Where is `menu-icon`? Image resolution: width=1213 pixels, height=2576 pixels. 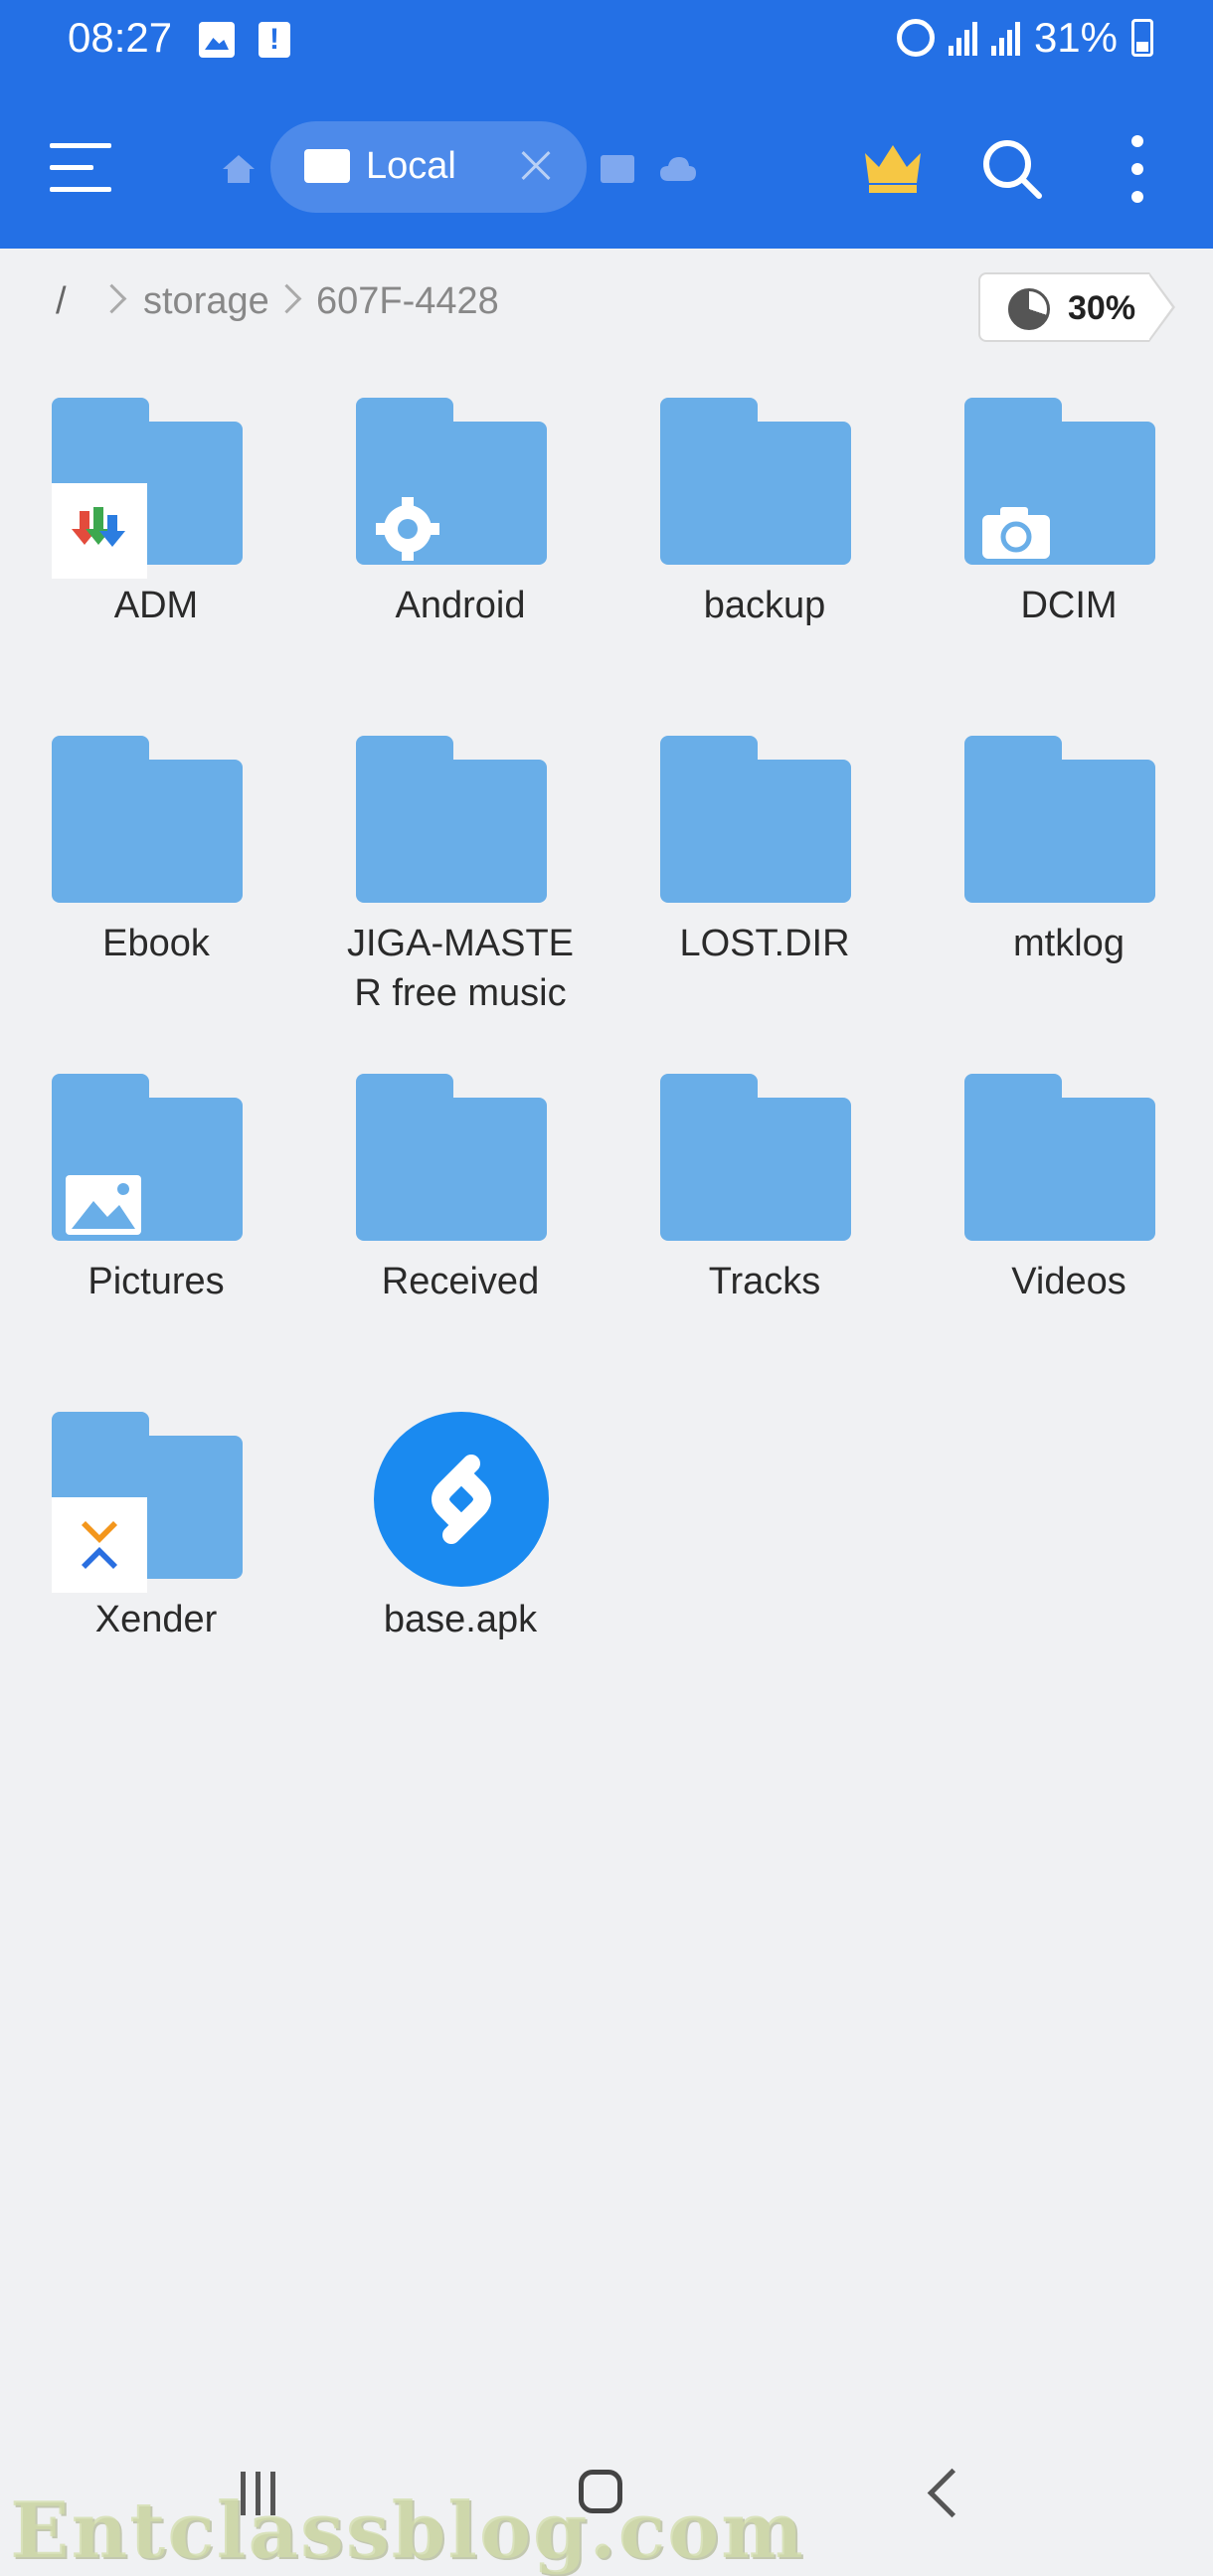 menu-icon is located at coordinates (80, 168).